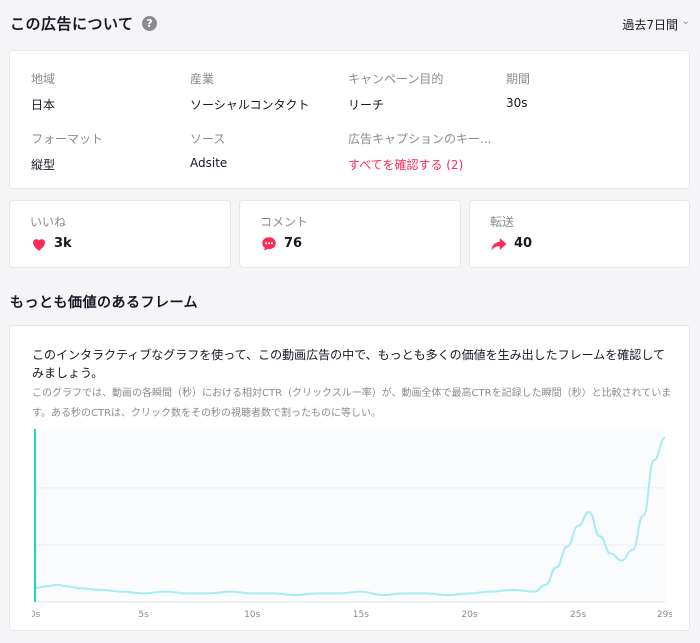 This screenshot has height=643, width=700. Describe the element at coordinates (209, 163) in the screenshot. I see `field-value: Adsite` at that location.